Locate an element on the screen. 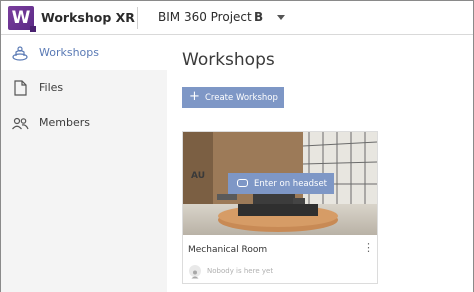  workshop-title: Mechanical Room is located at coordinates (228, 250).